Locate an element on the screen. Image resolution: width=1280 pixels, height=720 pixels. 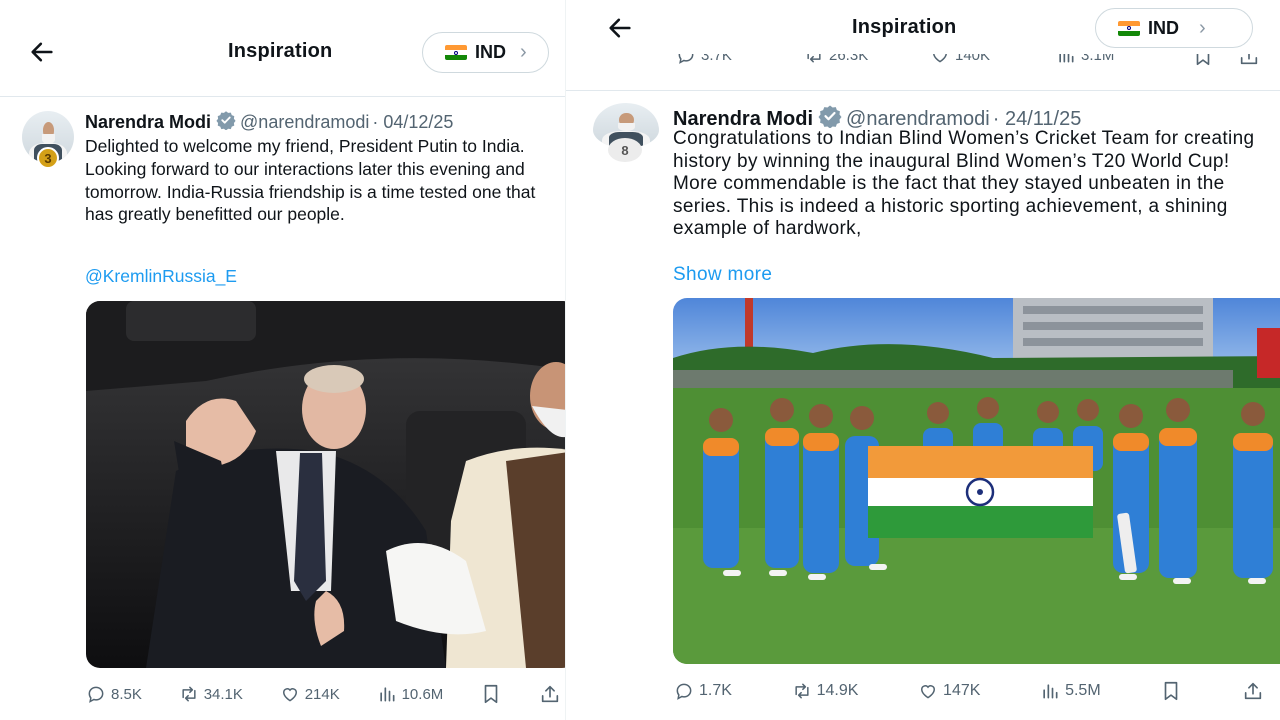
header-bar: Inspiration IND › is located at coordinates (283, 48).